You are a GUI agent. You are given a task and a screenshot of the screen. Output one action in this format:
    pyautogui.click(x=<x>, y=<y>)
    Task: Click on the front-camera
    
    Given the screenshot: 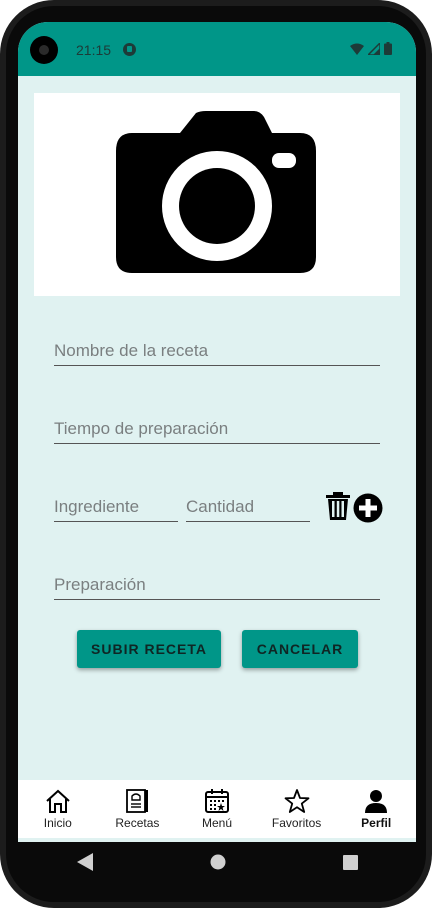 What is the action you would take?
    pyautogui.click(x=44, y=50)
    